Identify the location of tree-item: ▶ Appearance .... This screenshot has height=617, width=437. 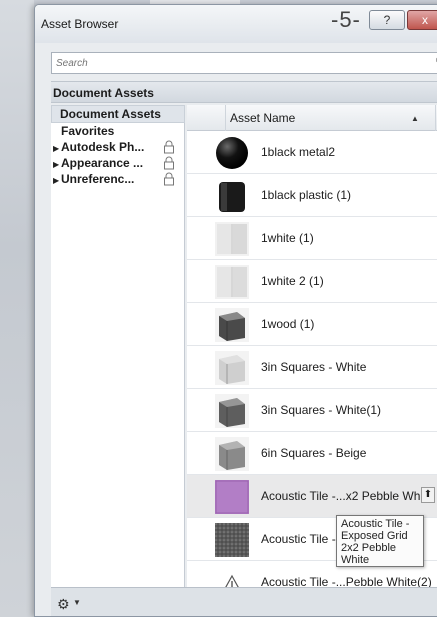
(118, 163).